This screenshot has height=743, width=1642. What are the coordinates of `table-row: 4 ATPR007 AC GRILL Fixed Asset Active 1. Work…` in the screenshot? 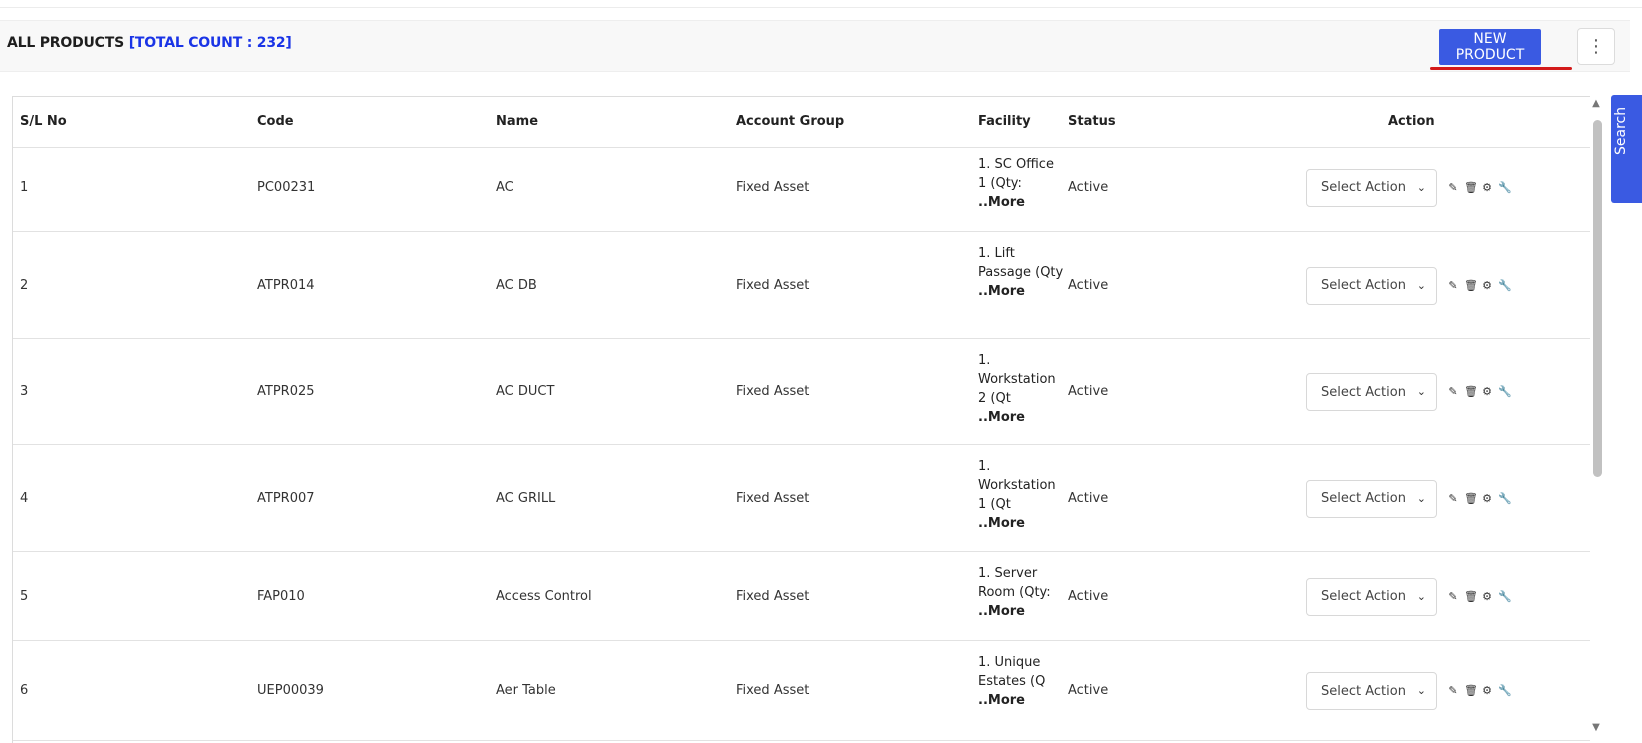 It's located at (802, 498).